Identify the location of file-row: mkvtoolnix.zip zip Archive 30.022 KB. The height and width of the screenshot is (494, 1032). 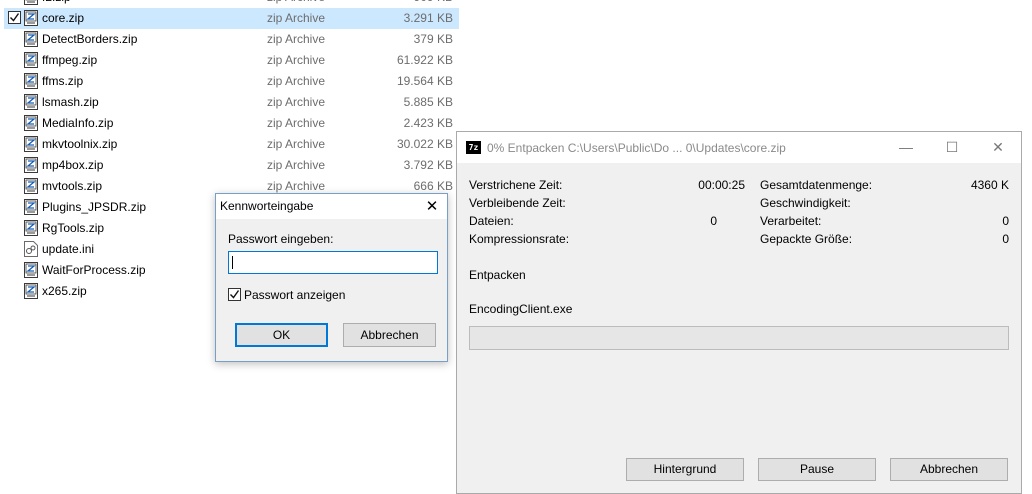
(231, 144).